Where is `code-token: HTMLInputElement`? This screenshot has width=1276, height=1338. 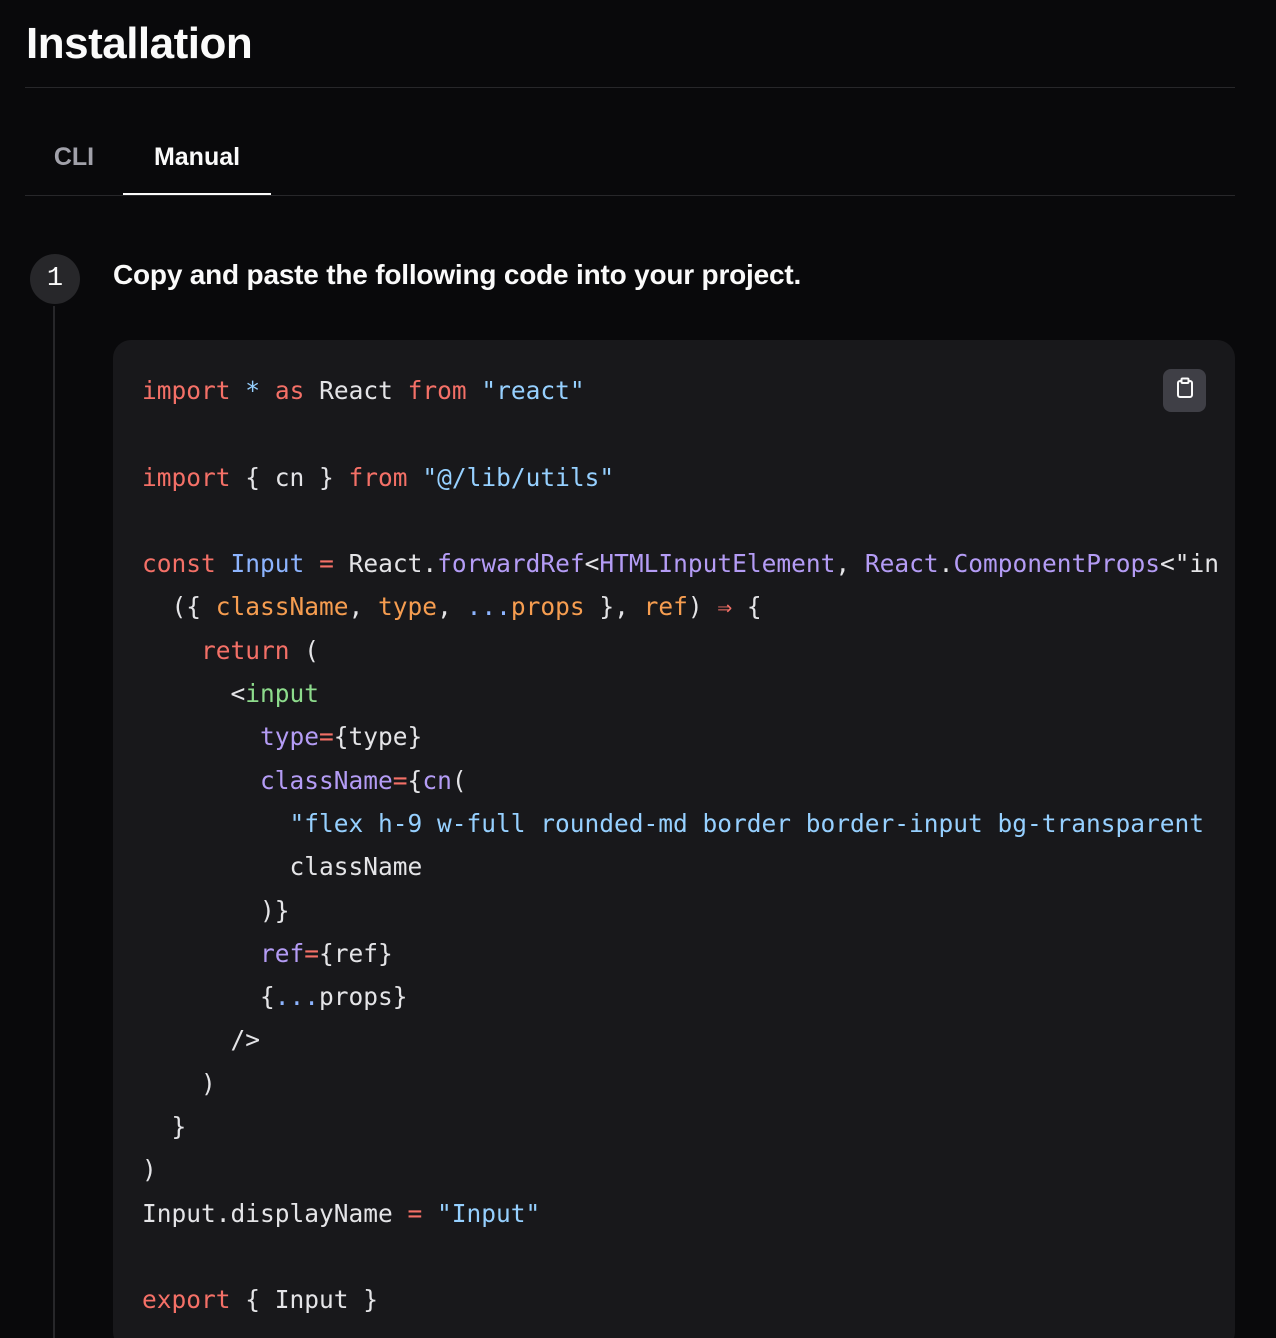 code-token: HTMLInputElement is located at coordinates (717, 564).